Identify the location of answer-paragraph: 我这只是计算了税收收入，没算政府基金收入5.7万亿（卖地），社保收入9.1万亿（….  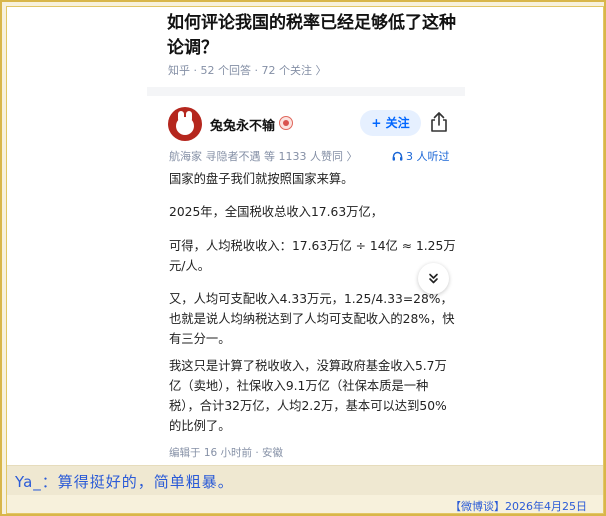
(308, 396).